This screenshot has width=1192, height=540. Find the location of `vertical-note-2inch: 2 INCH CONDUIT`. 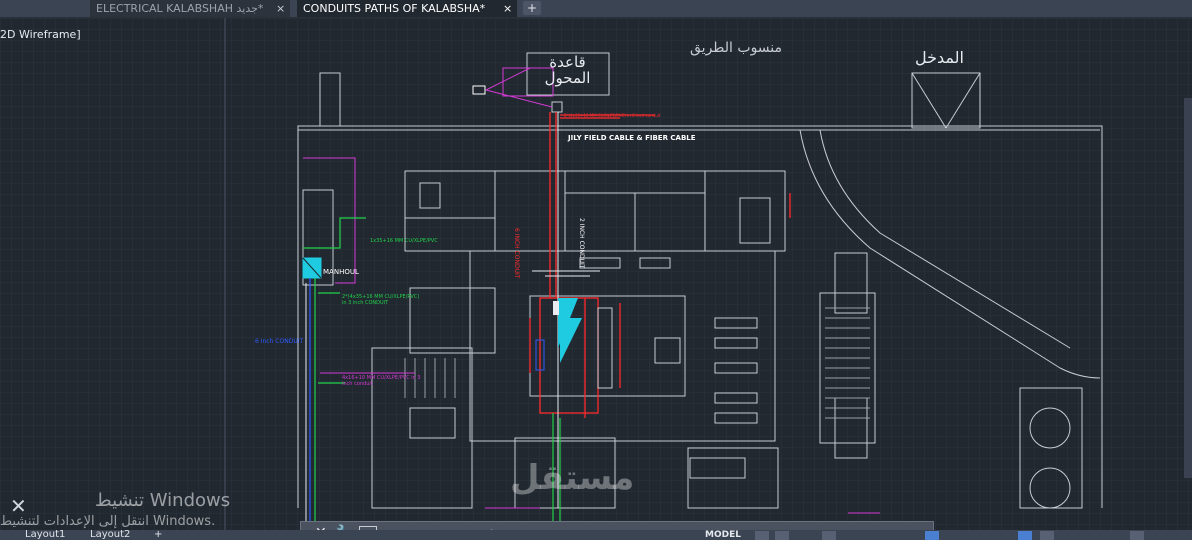

vertical-note-2inch: 2 INCH CONDUIT is located at coordinates (581, 243).